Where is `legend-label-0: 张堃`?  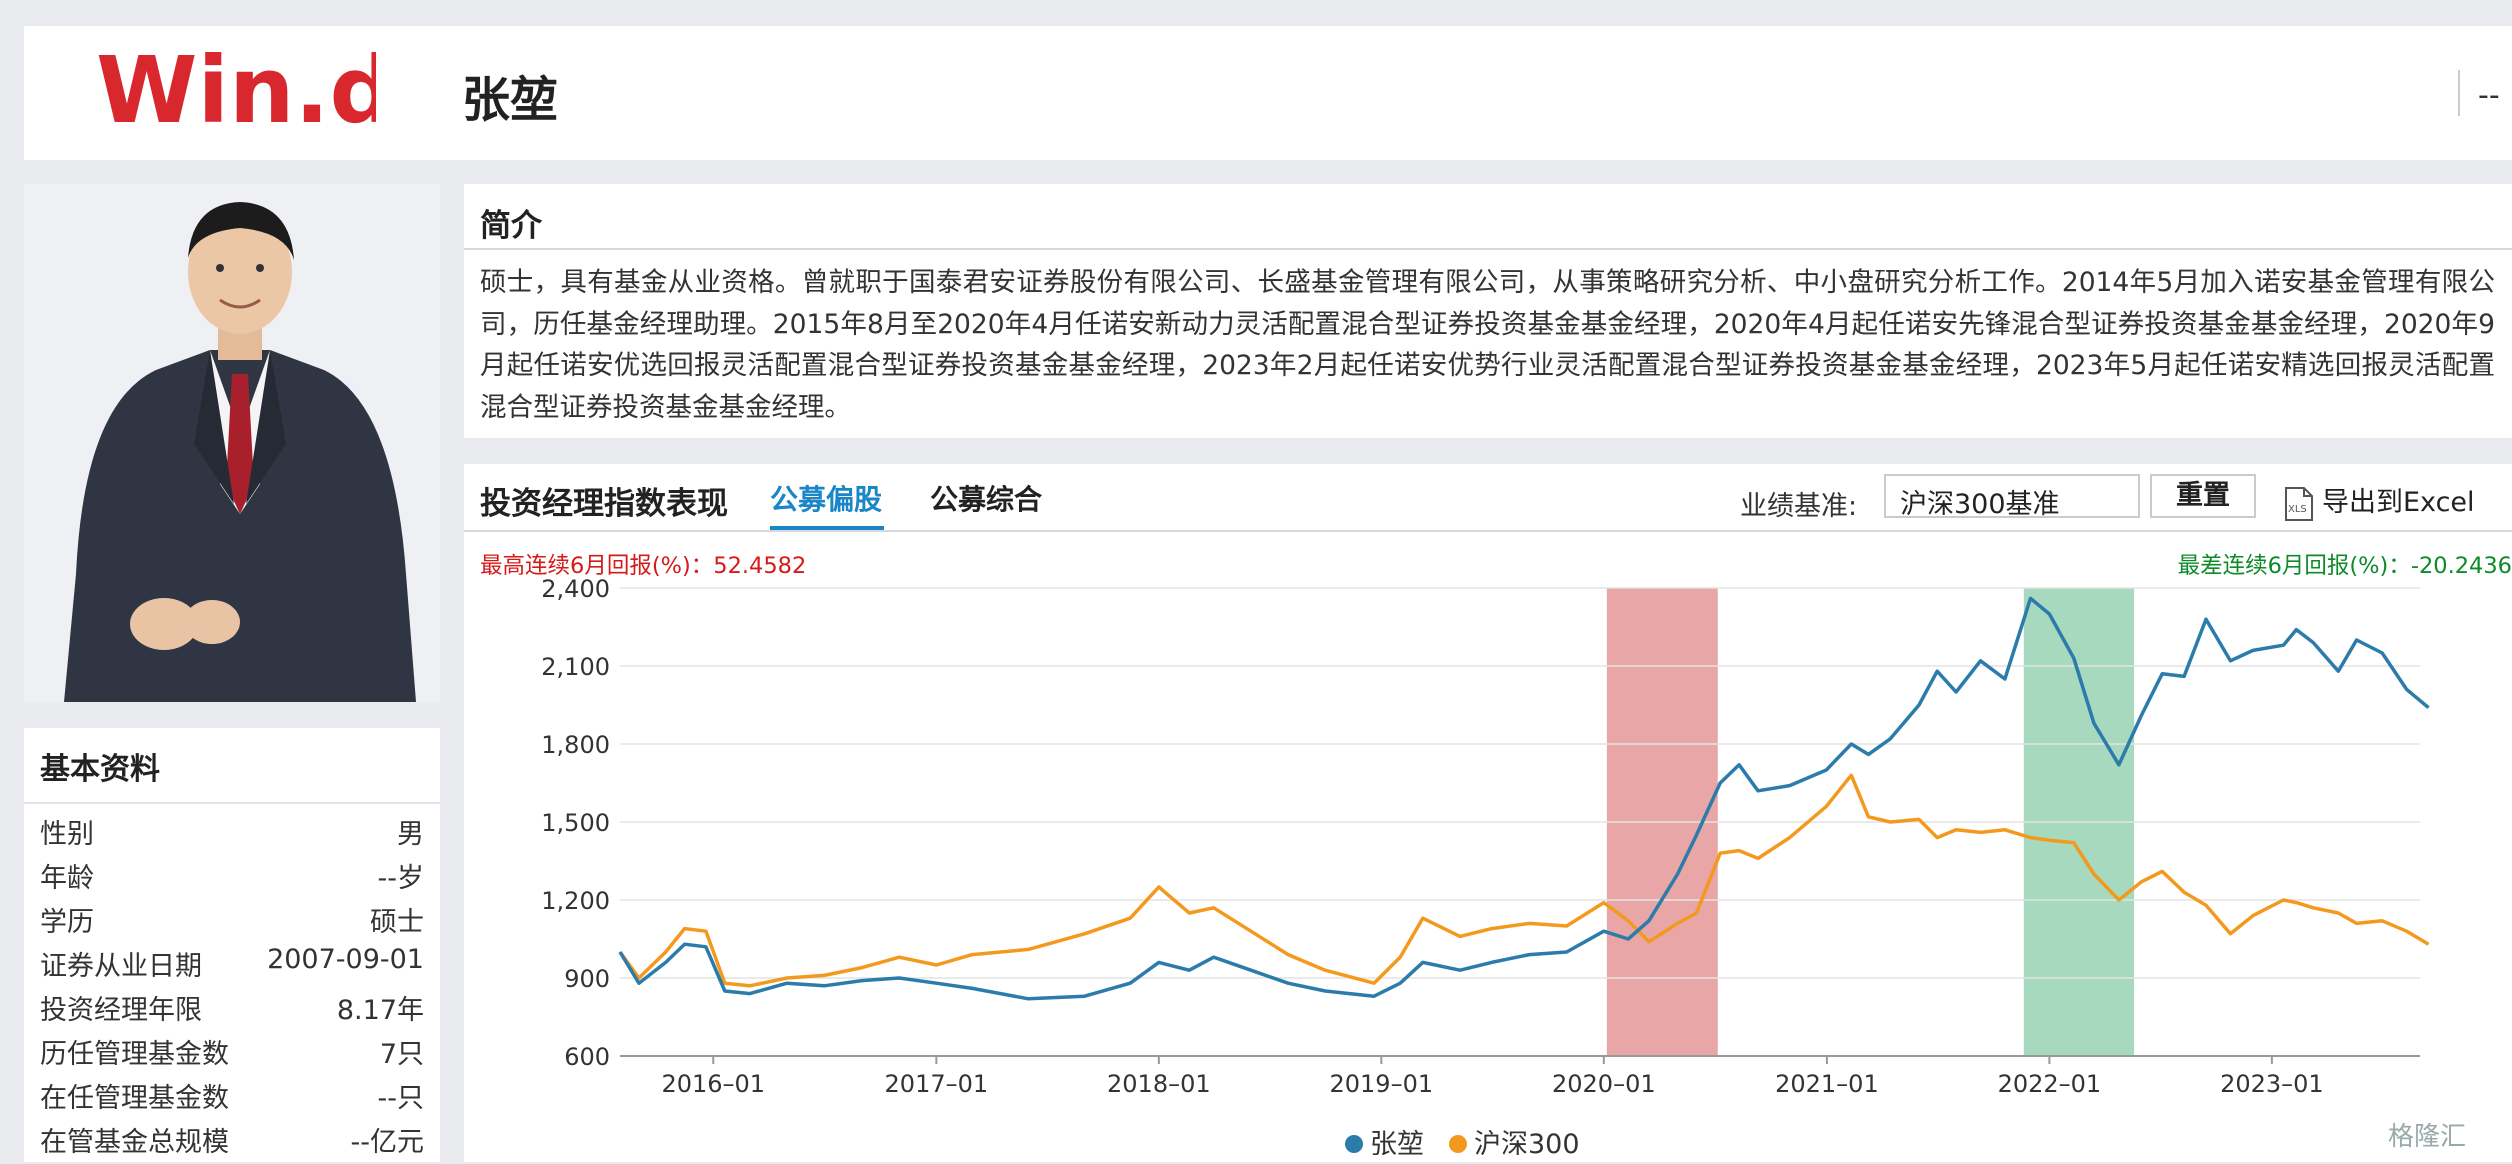
legend-label-0: 张堃 is located at coordinates (1397, 1144).